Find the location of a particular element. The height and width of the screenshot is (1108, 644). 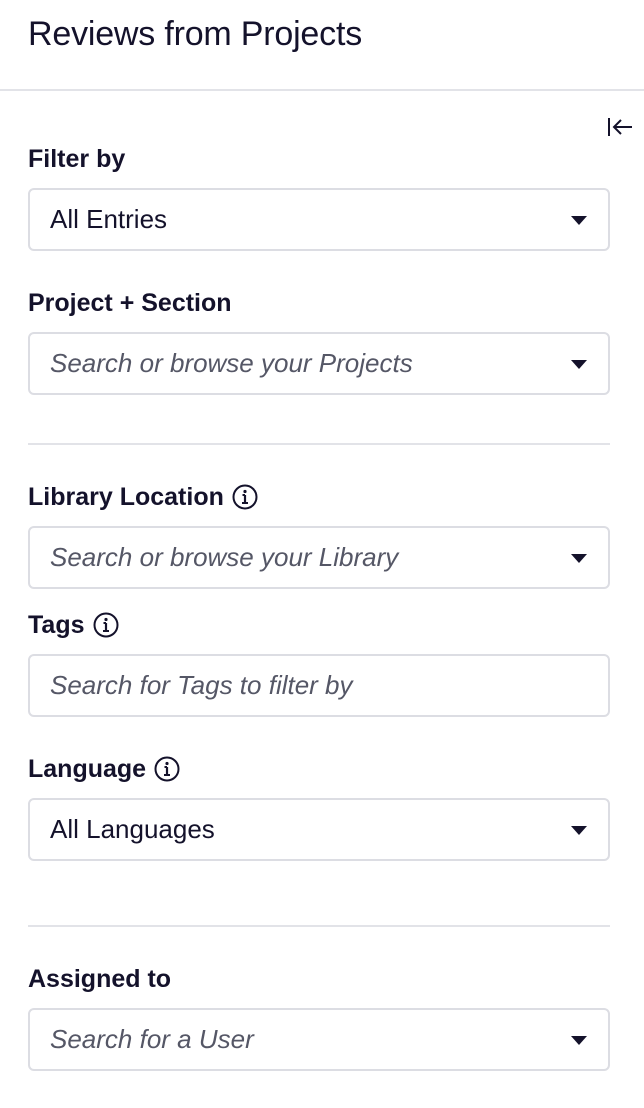

page-title: Reviews from Projects is located at coordinates (195, 34).